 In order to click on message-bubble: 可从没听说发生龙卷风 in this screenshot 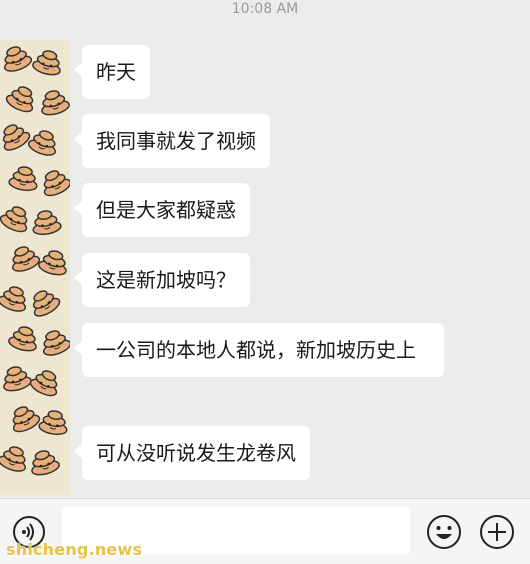, I will do `click(192, 453)`.